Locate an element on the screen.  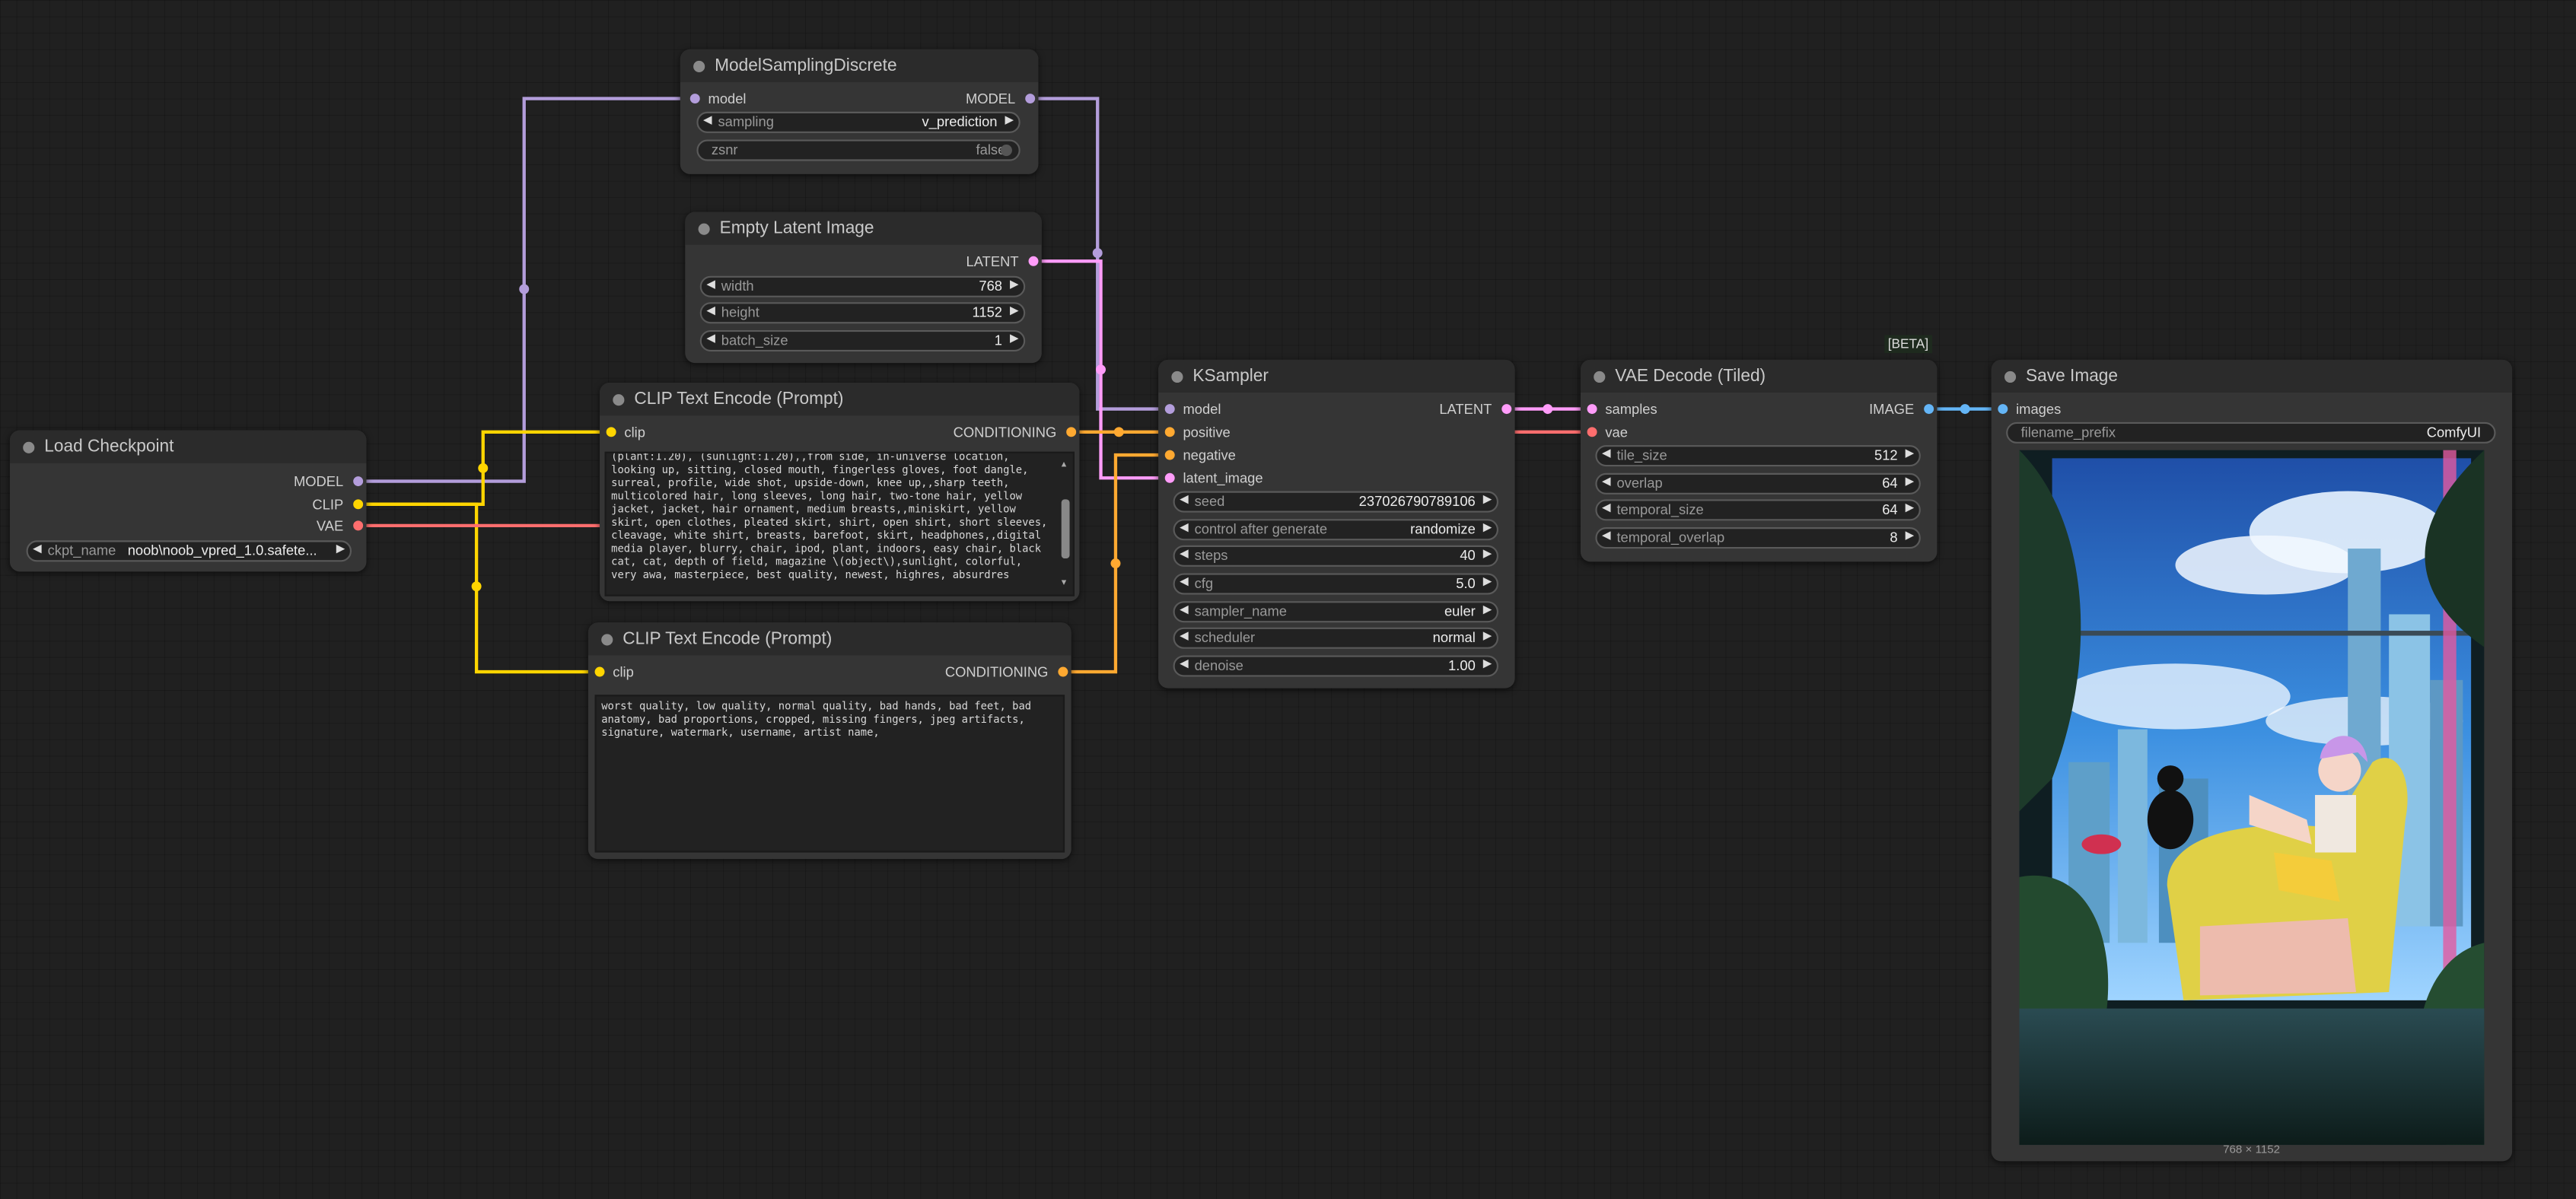
number-width: ◀ width 768 ▶ is located at coordinates (863, 286).